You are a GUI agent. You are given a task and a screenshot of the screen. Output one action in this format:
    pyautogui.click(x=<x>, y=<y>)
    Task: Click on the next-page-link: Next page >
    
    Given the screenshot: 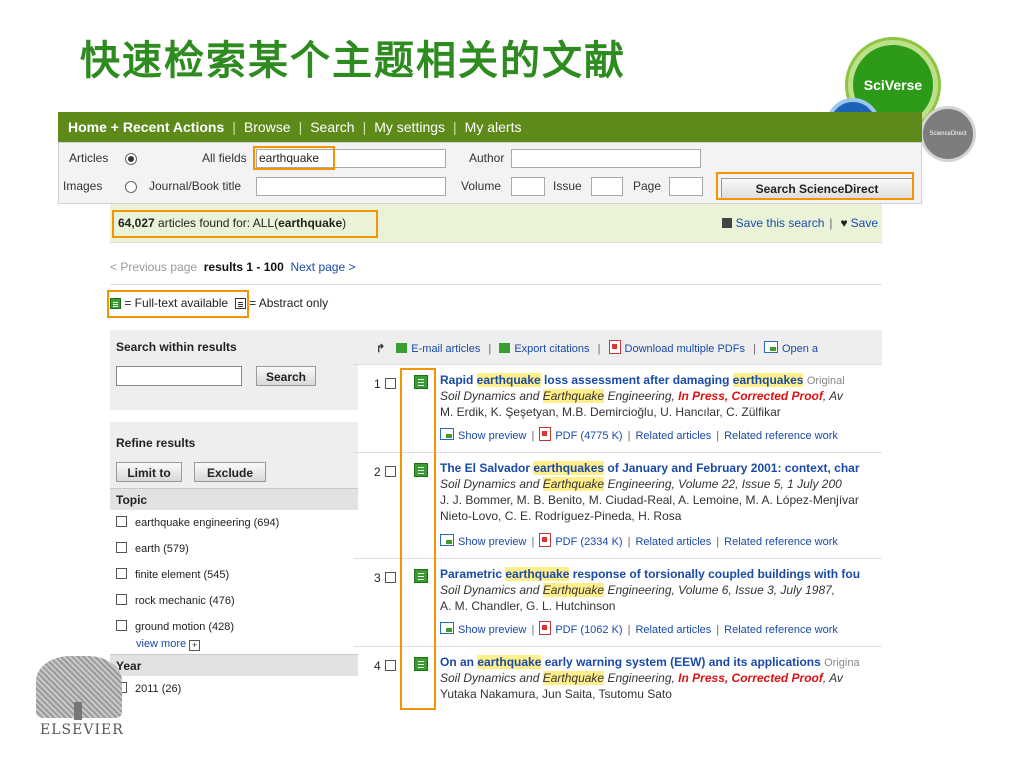 What is the action you would take?
    pyautogui.click(x=322, y=267)
    